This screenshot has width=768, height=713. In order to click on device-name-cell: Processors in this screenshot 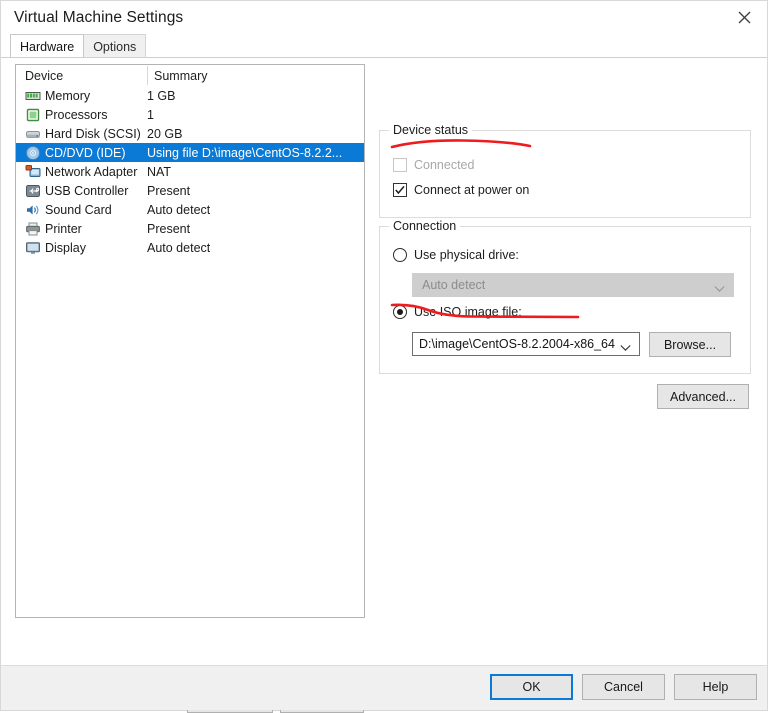, I will do `click(86, 115)`.